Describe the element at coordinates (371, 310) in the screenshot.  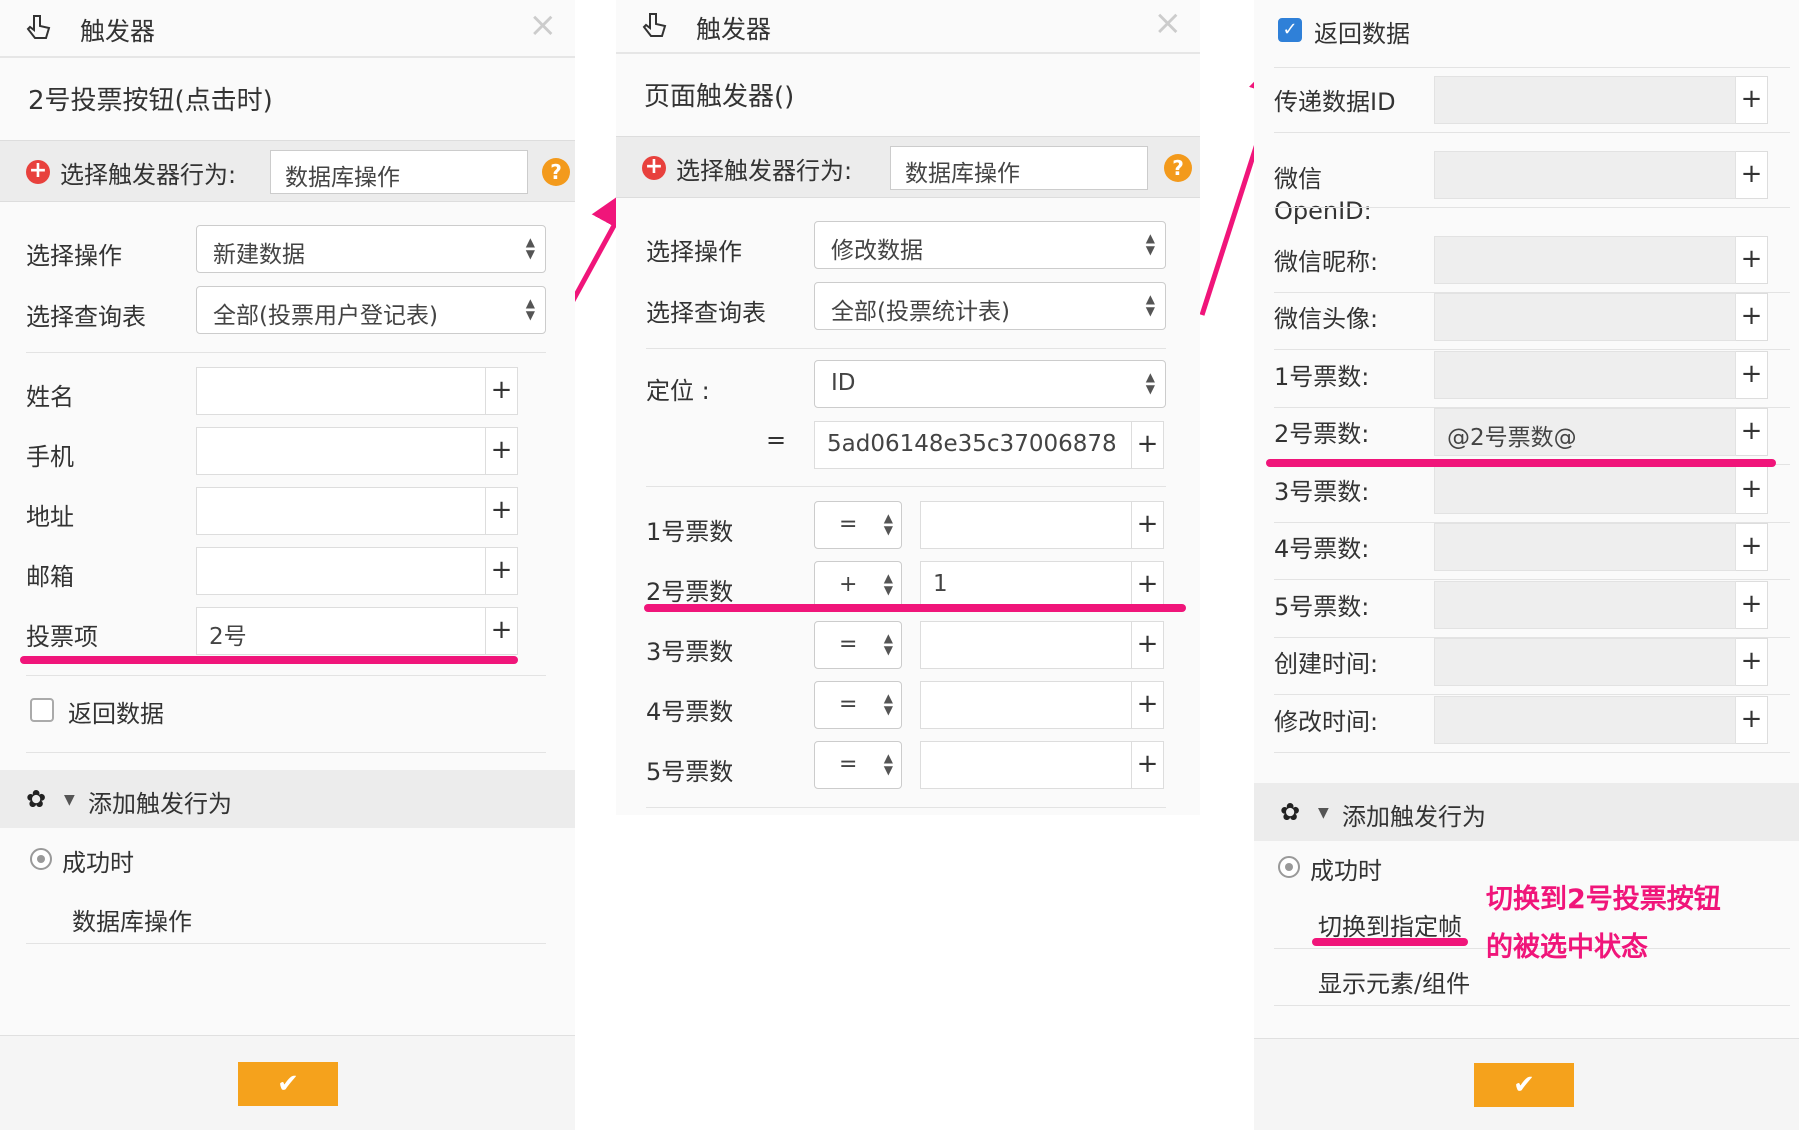
I see `table-select: 全部(投票用户登记表) ▲ ▼` at that location.